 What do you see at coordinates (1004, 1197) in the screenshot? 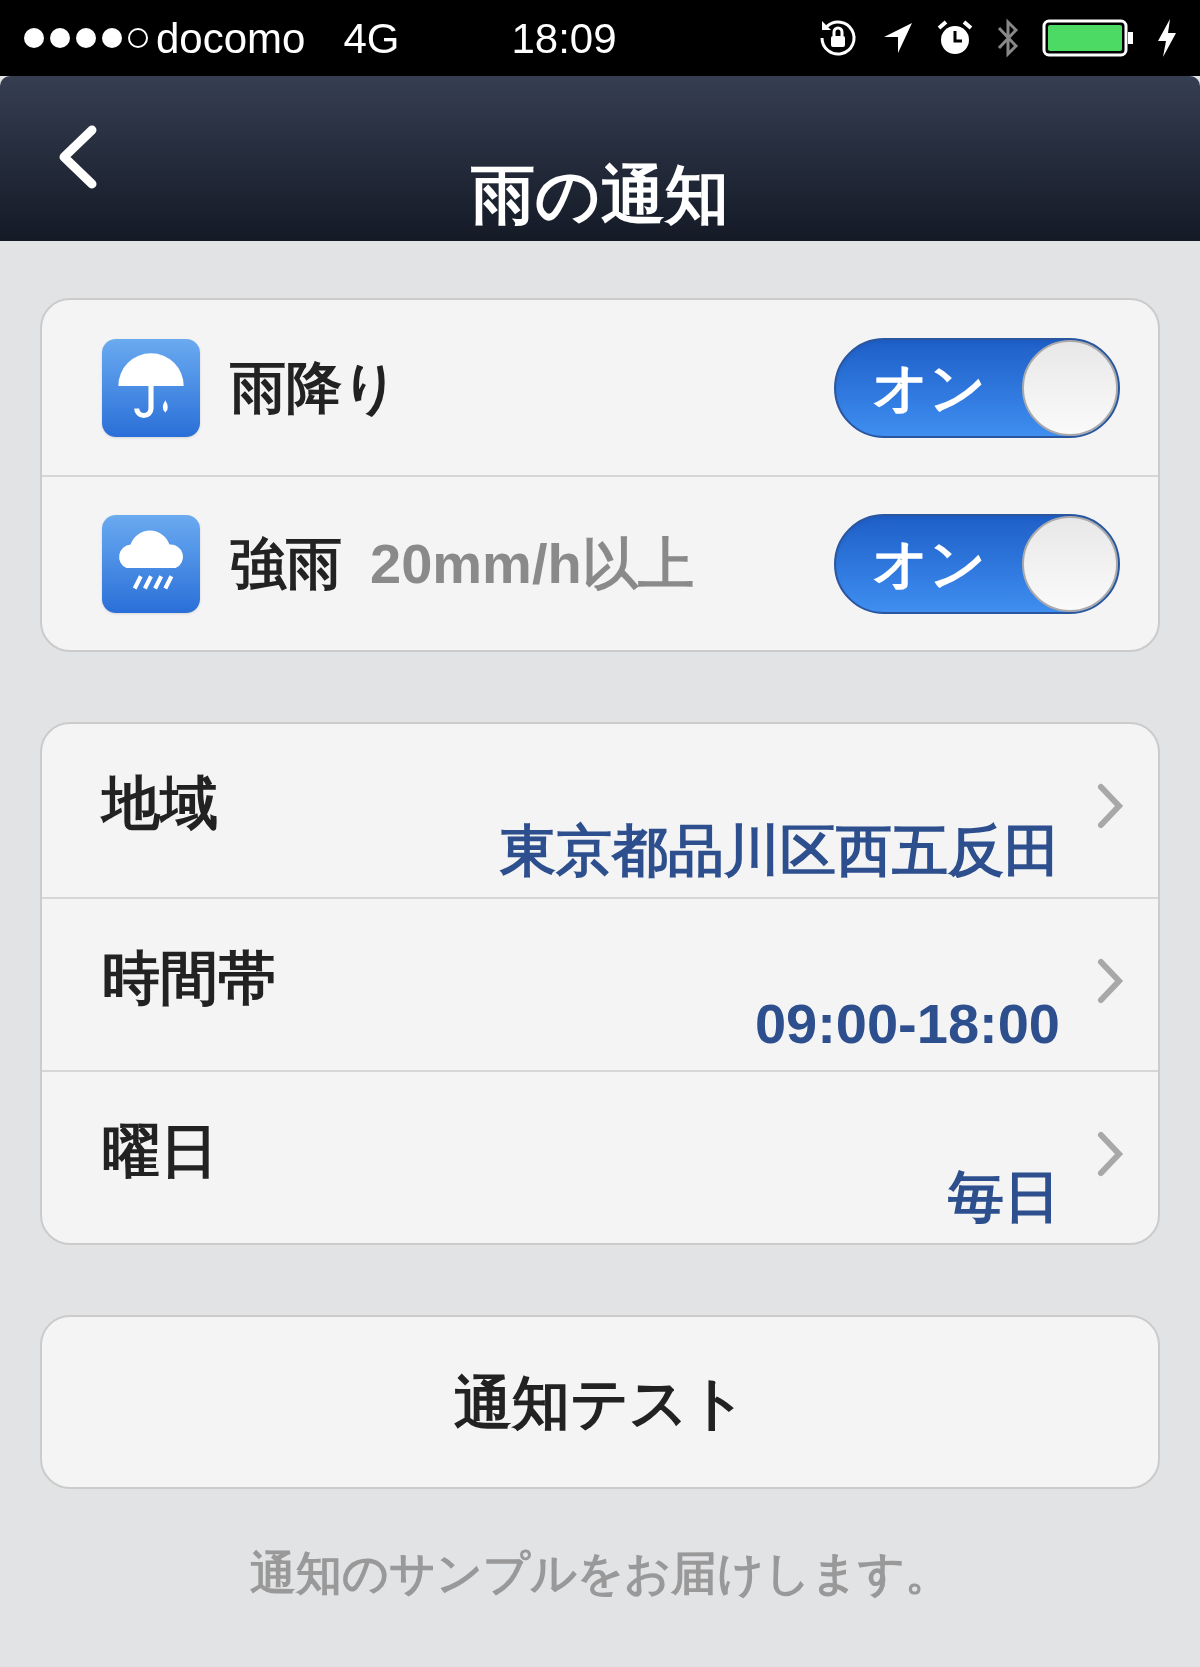
I see `setting-value: 毎日` at bounding box center [1004, 1197].